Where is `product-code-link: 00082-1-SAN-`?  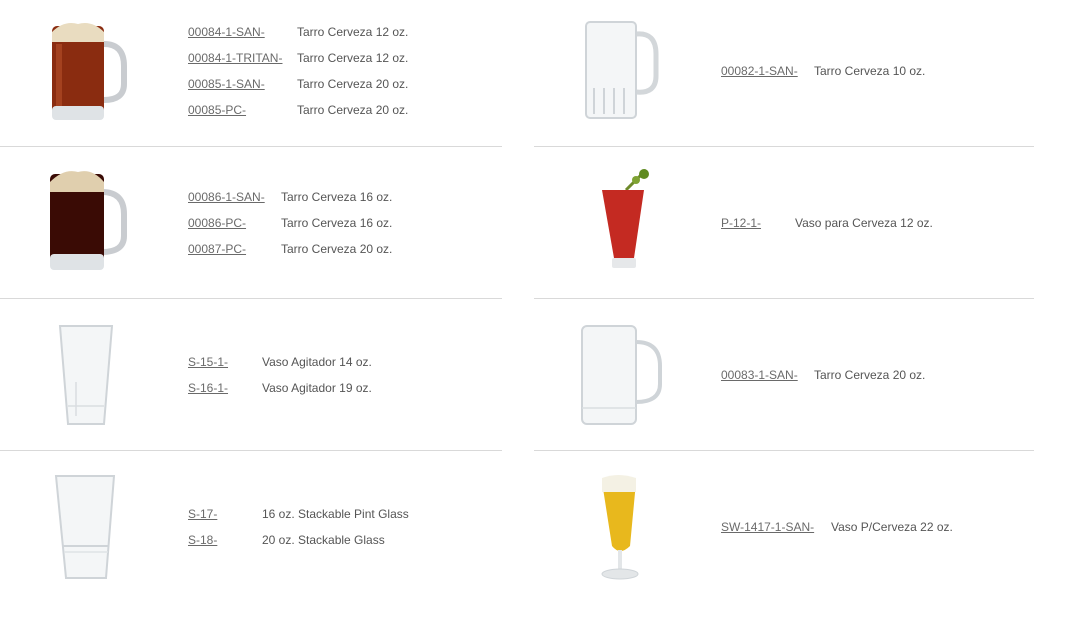
product-code-link: 00082-1-SAN- is located at coordinates (759, 71).